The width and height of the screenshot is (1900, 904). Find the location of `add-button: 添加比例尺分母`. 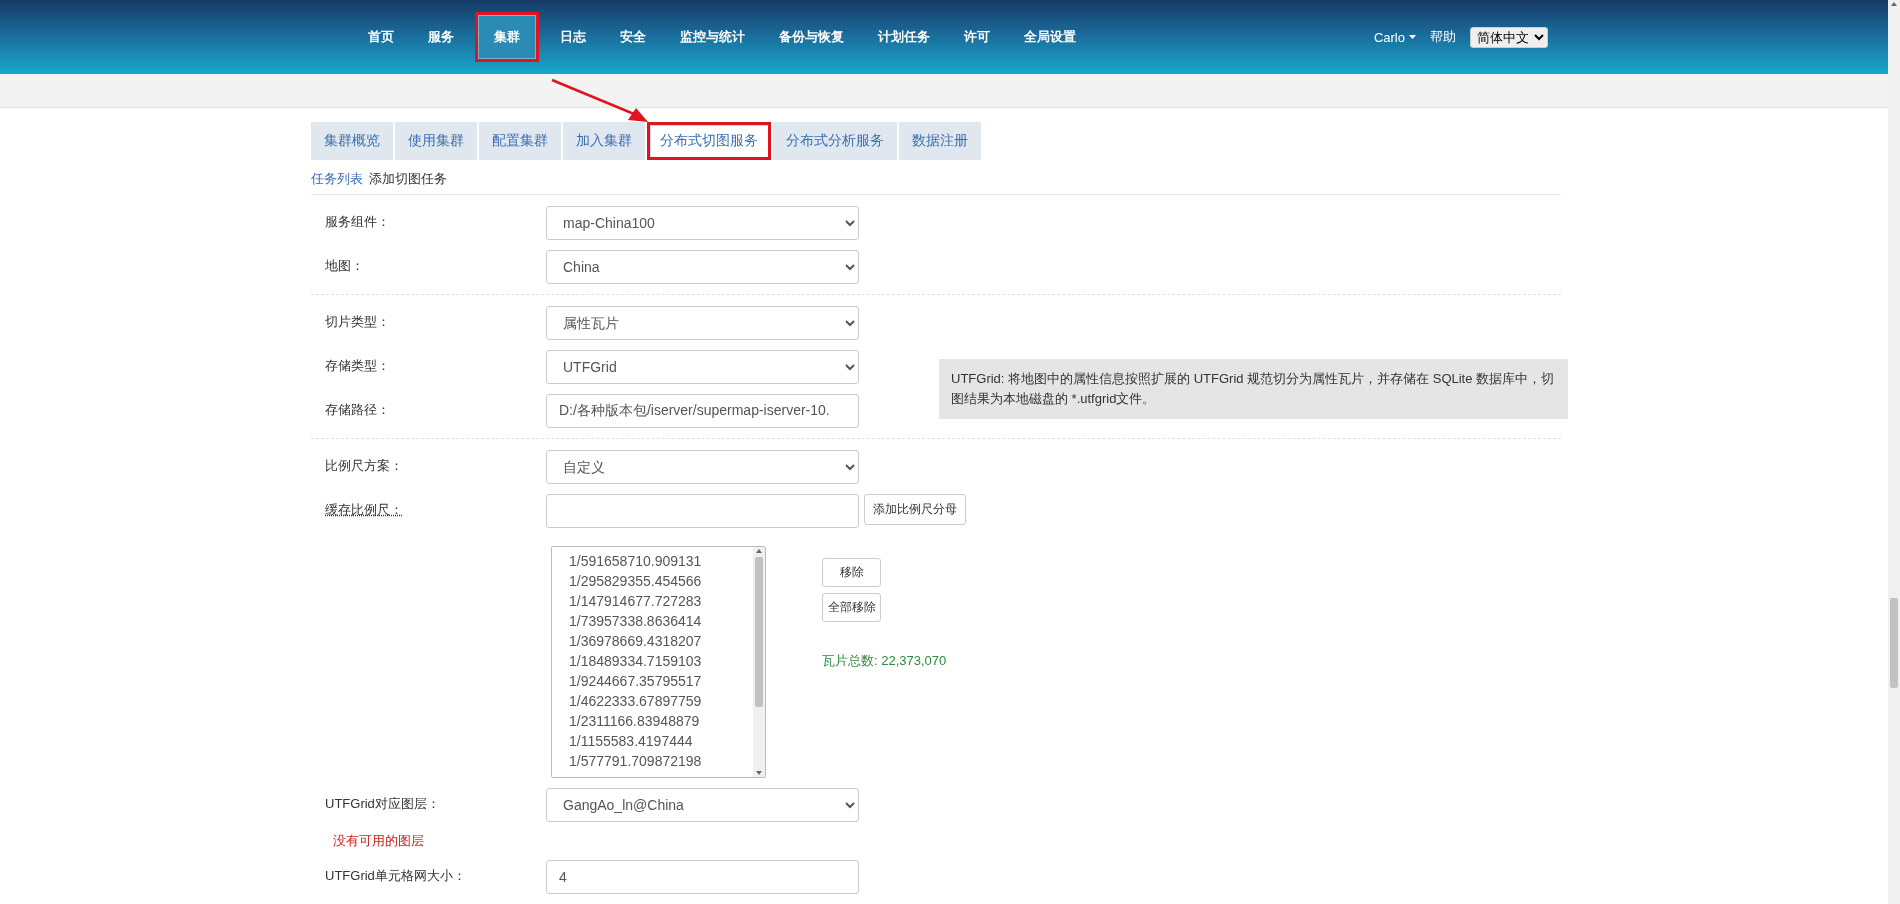

add-button: 添加比例尺分母 is located at coordinates (915, 509).